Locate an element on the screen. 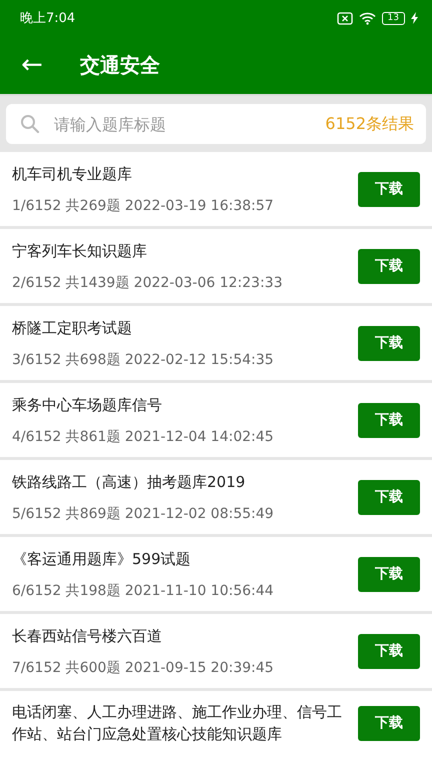 The image size is (432, 768). battery-indicator: 13 is located at coordinates (393, 18).